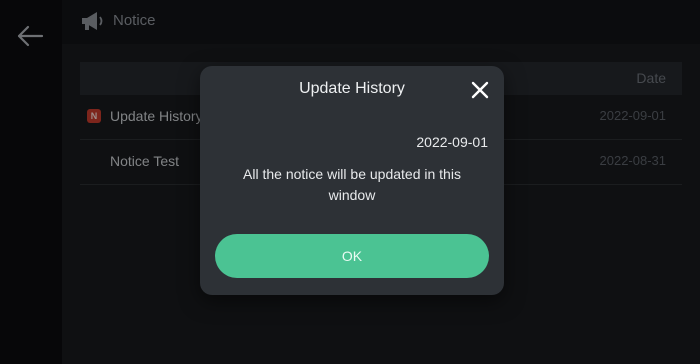 The width and height of the screenshot is (700, 364). What do you see at coordinates (452, 142) in the screenshot?
I see `dialog-date: 2022-09-01` at bounding box center [452, 142].